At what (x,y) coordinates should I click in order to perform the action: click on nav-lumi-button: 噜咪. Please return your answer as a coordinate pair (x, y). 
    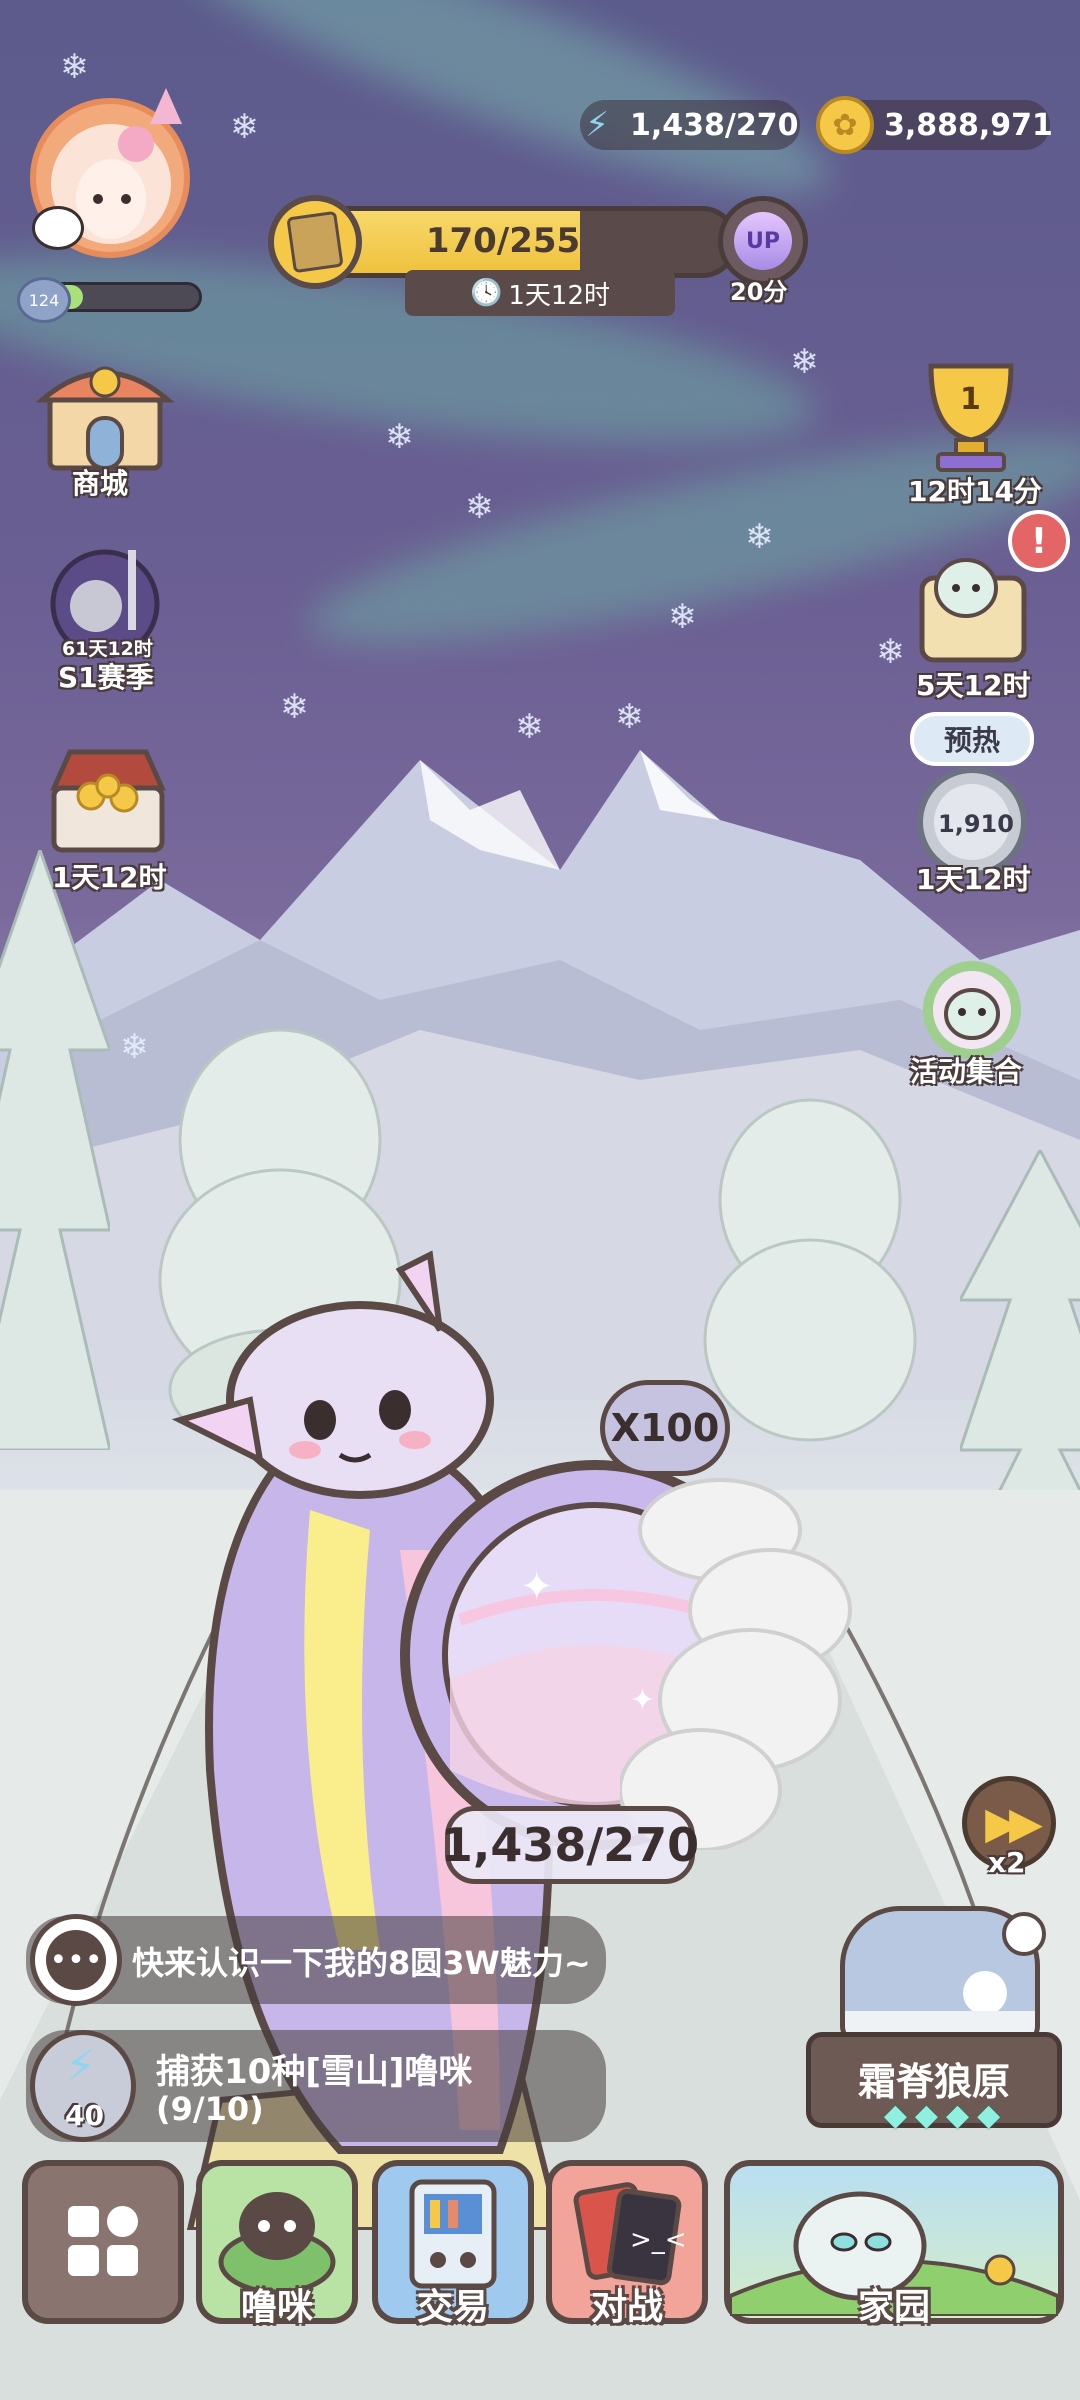
    Looking at the image, I should click on (277, 2244).